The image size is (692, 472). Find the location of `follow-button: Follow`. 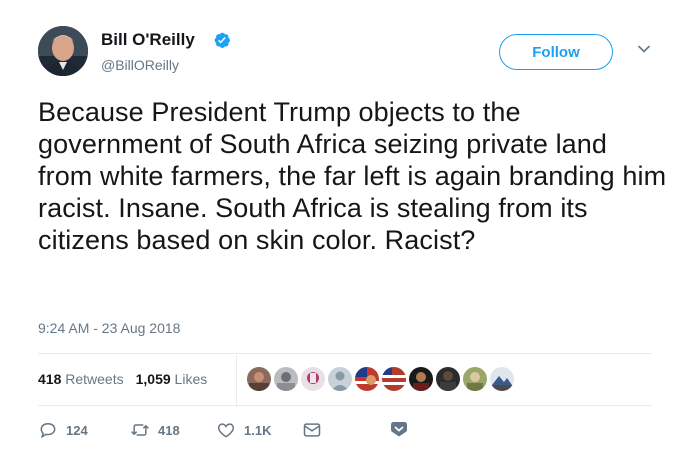

follow-button: Follow is located at coordinates (556, 52).